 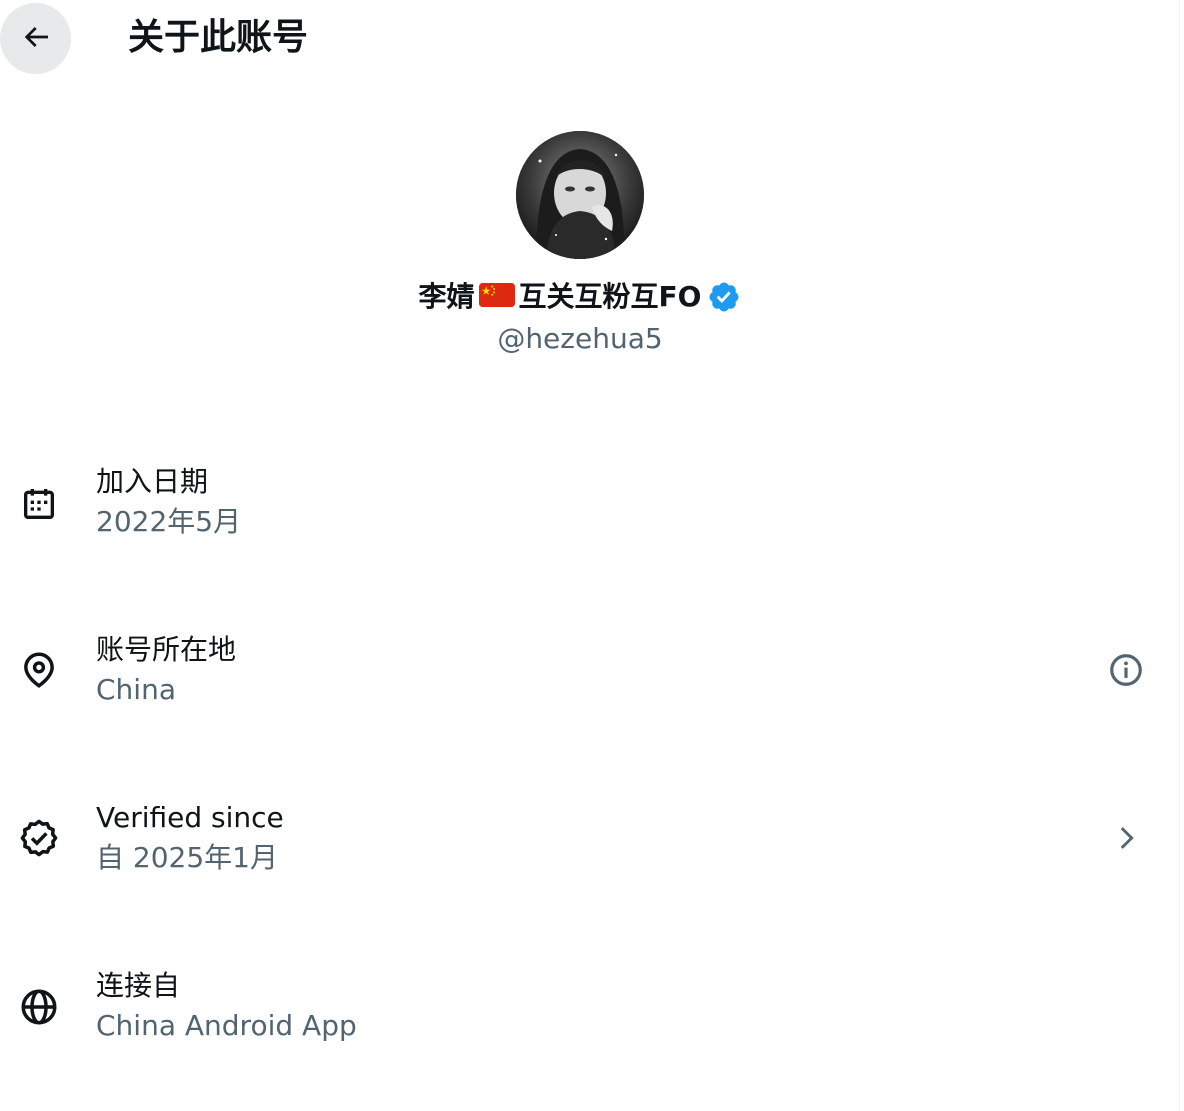 What do you see at coordinates (166, 670) in the screenshot?
I see `account-location-text: 账号所在地 China` at bounding box center [166, 670].